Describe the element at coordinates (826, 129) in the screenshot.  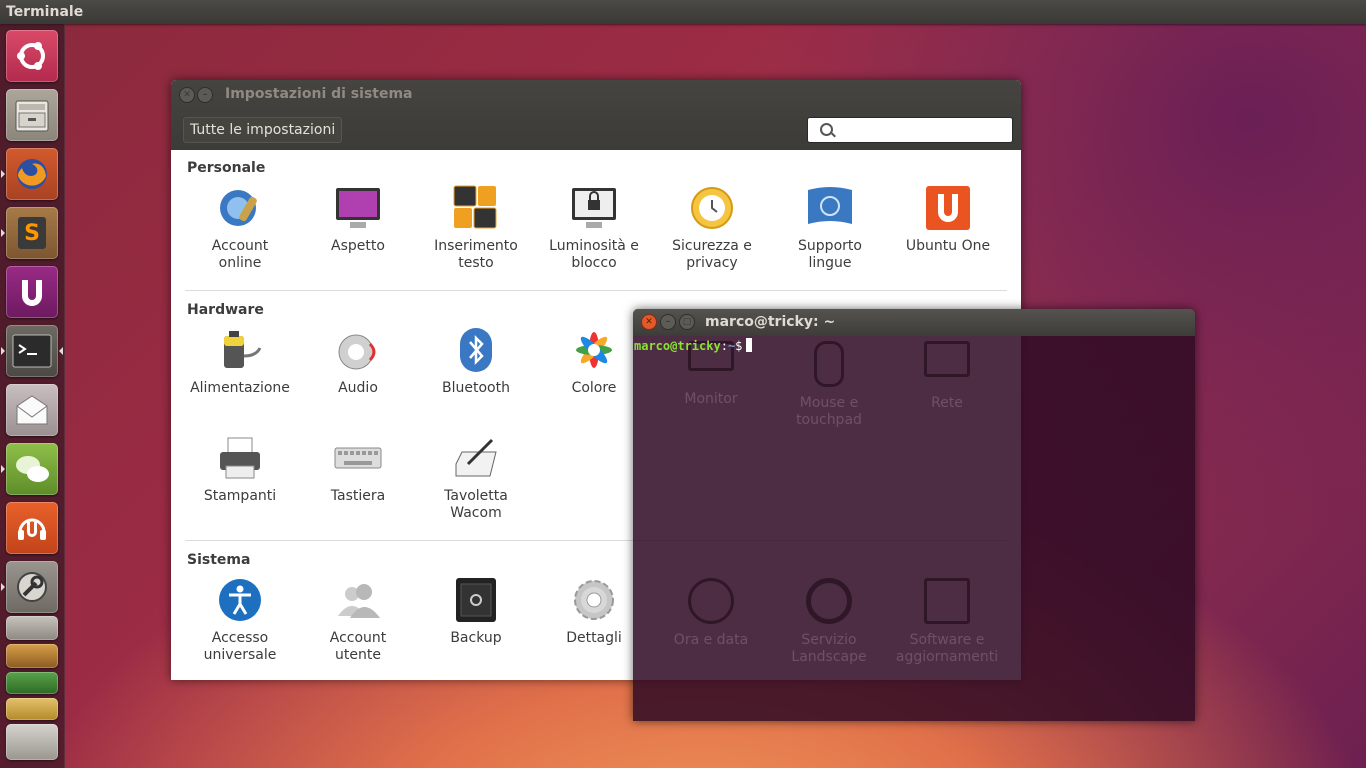
I see `search-icon` at that location.